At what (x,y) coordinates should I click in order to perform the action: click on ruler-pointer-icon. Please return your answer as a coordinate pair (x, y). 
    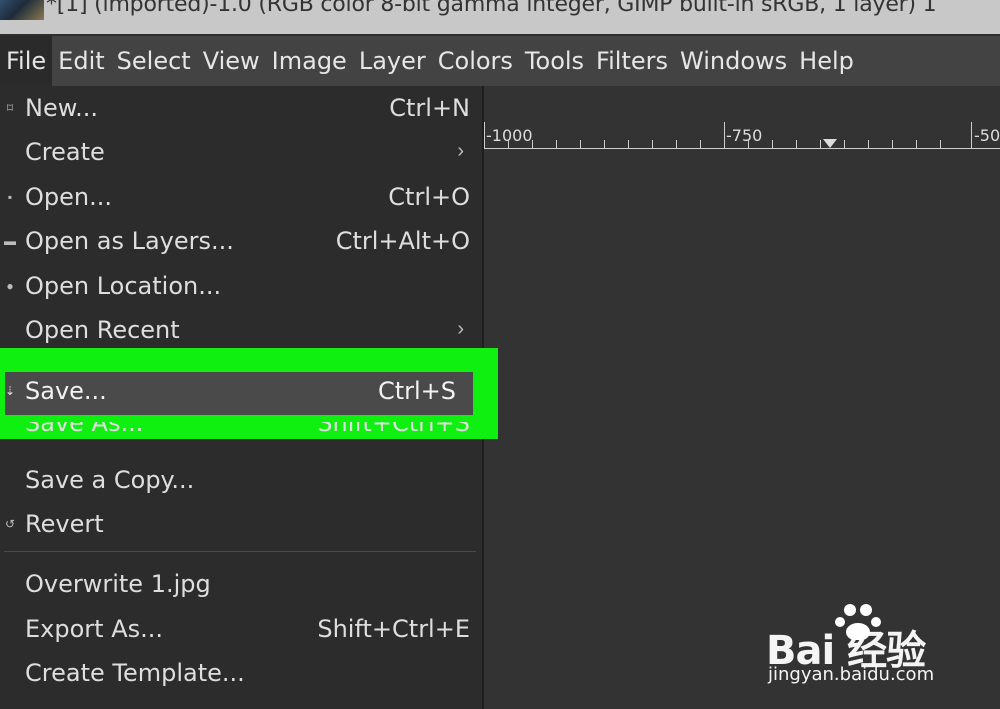
    Looking at the image, I should click on (830, 143).